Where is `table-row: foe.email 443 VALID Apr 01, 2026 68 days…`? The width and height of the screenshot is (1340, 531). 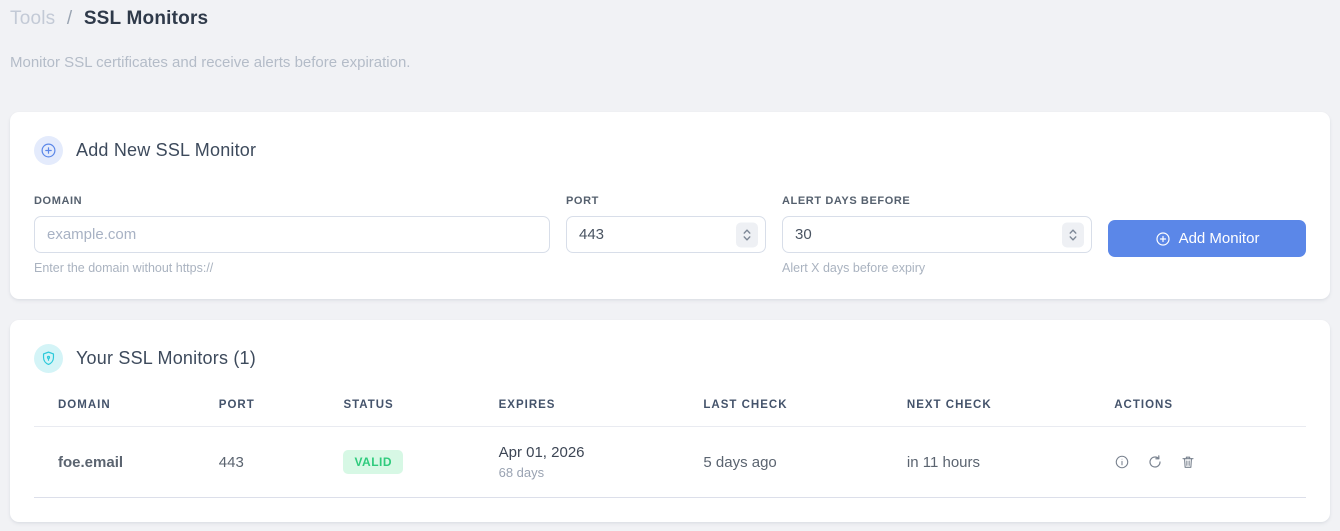
table-row: foe.email 443 VALID Apr 01, 2026 68 days… is located at coordinates (670, 462).